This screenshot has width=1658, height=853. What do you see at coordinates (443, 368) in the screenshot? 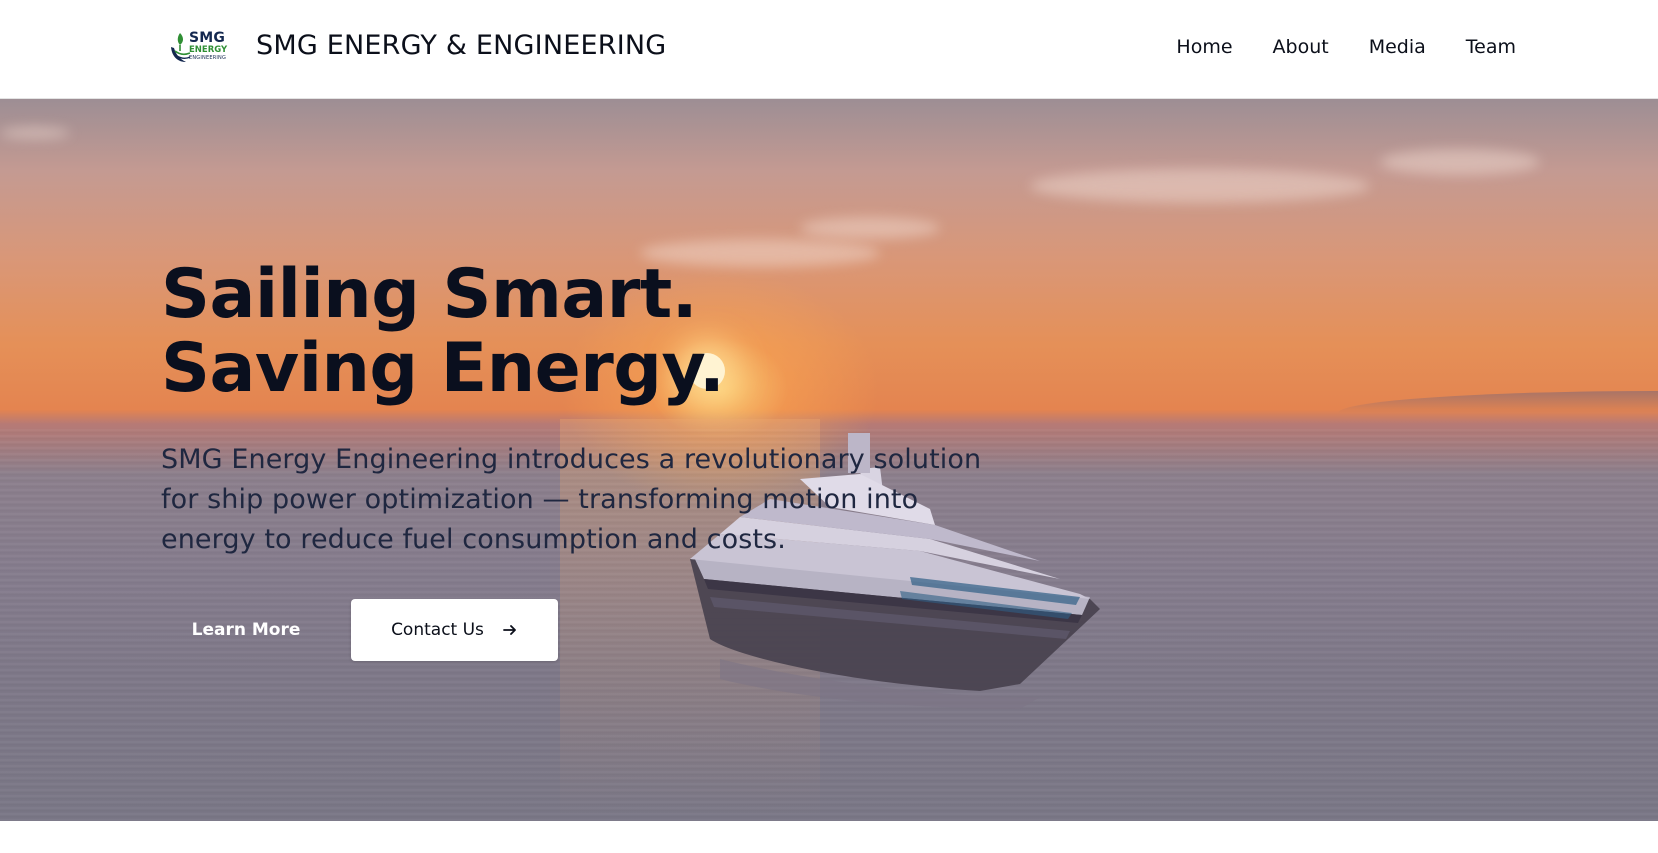
I see `hero-headline-line-2: Saving Energy.` at bounding box center [443, 368].